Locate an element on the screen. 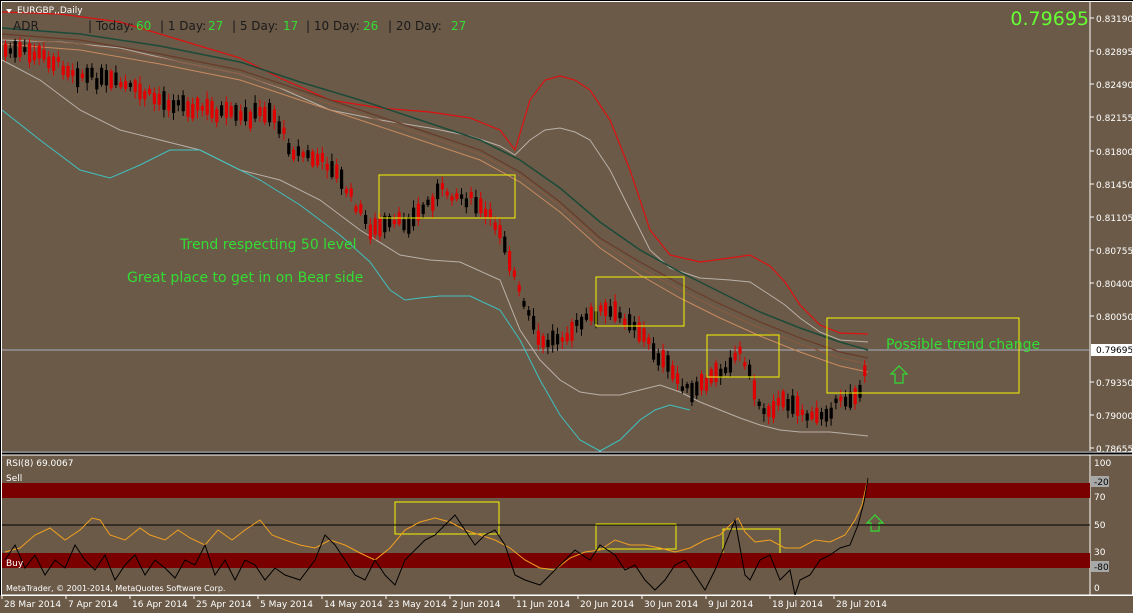  rsi-title: RSI(8) 69.0067 is located at coordinates (39, 464).